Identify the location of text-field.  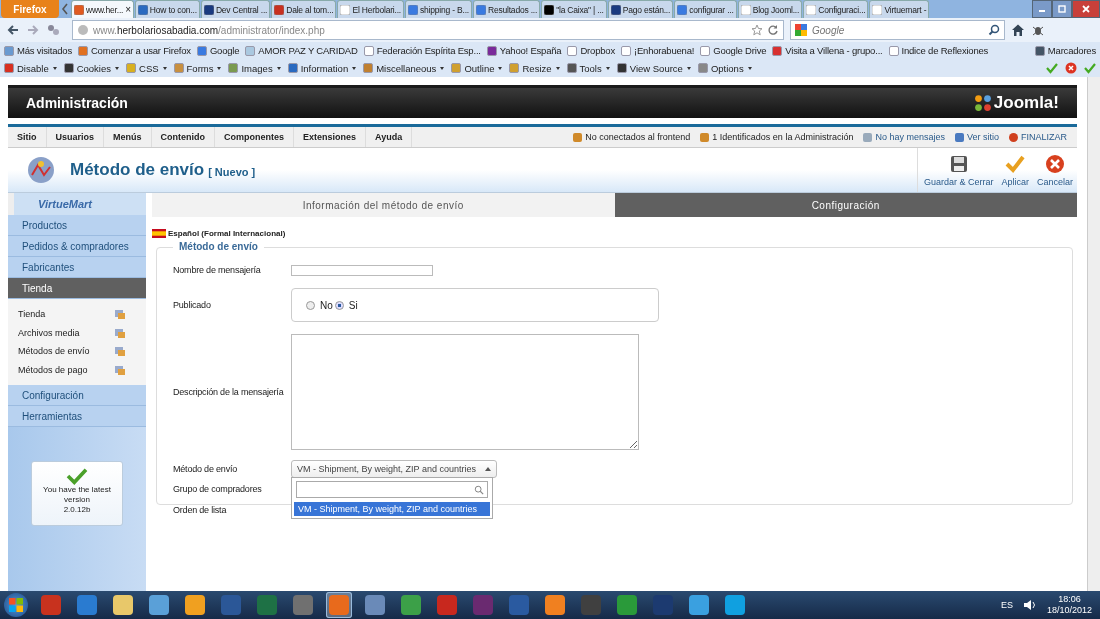
(362, 270).